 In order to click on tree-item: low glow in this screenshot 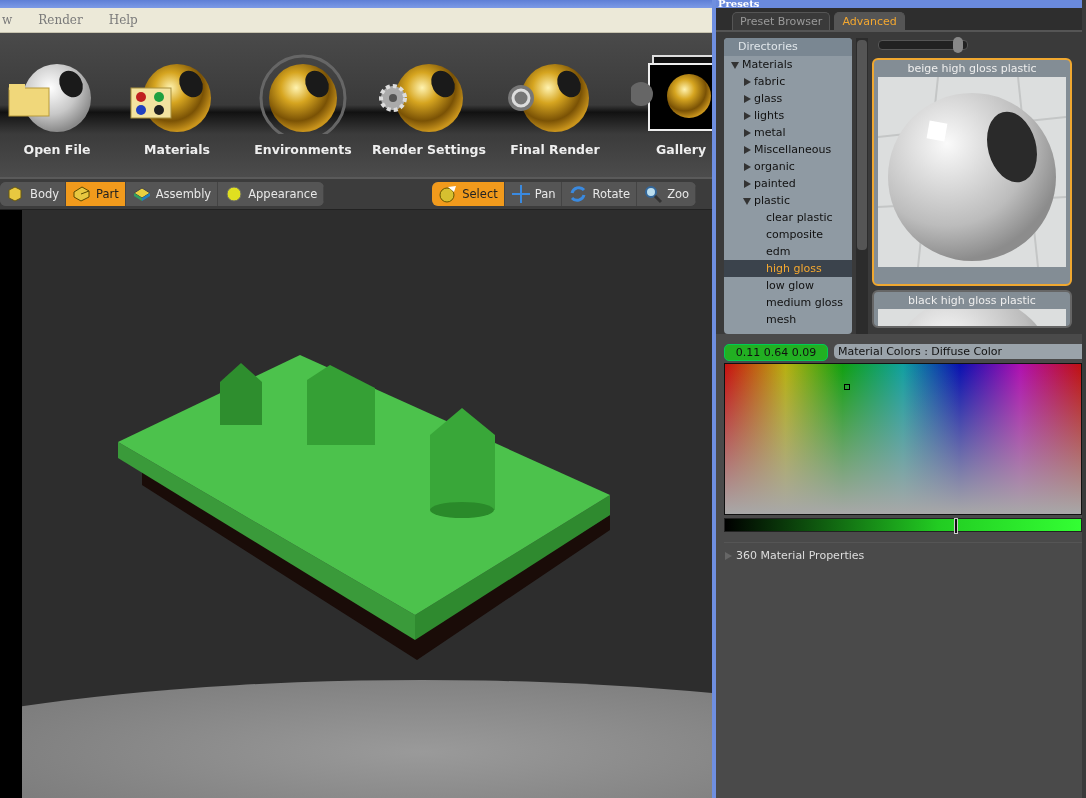, I will do `click(788, 285)`.